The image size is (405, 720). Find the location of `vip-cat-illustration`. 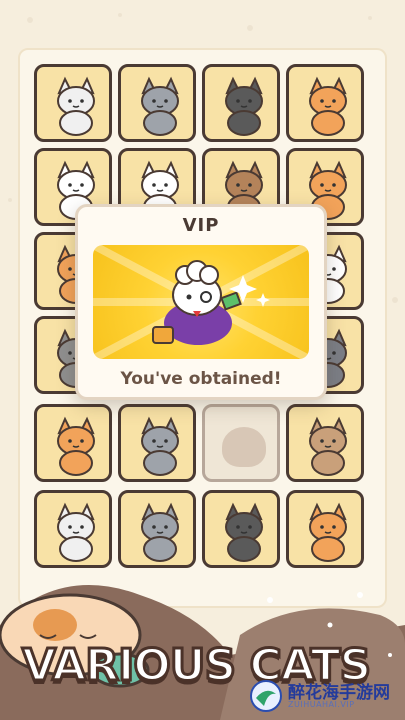

vip-cat-illustration is located at coordinates (201, 302).